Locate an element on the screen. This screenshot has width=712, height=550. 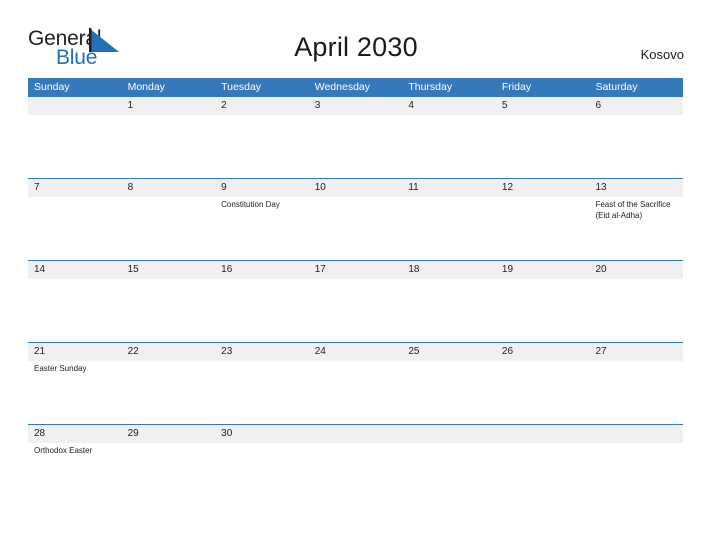
day-number: 3 is located at coordinates (317, 105).